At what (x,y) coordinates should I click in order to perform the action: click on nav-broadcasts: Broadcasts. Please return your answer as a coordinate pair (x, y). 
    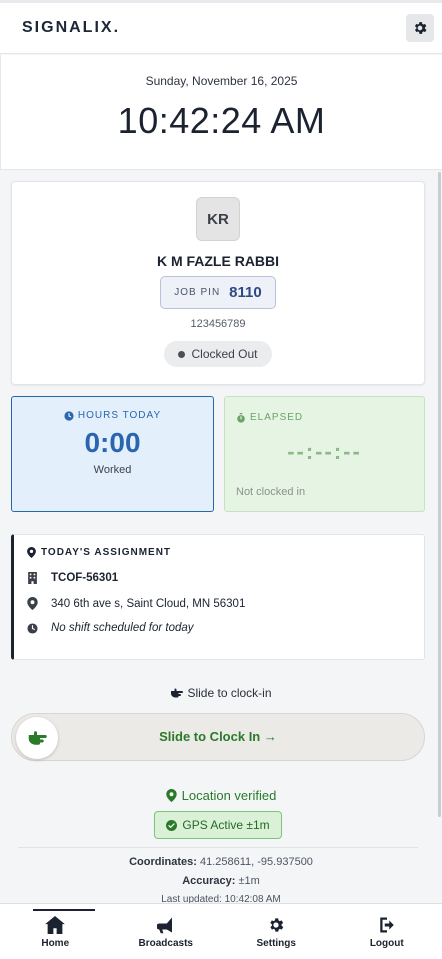
    Looking at the image, I should click on (166, 931).